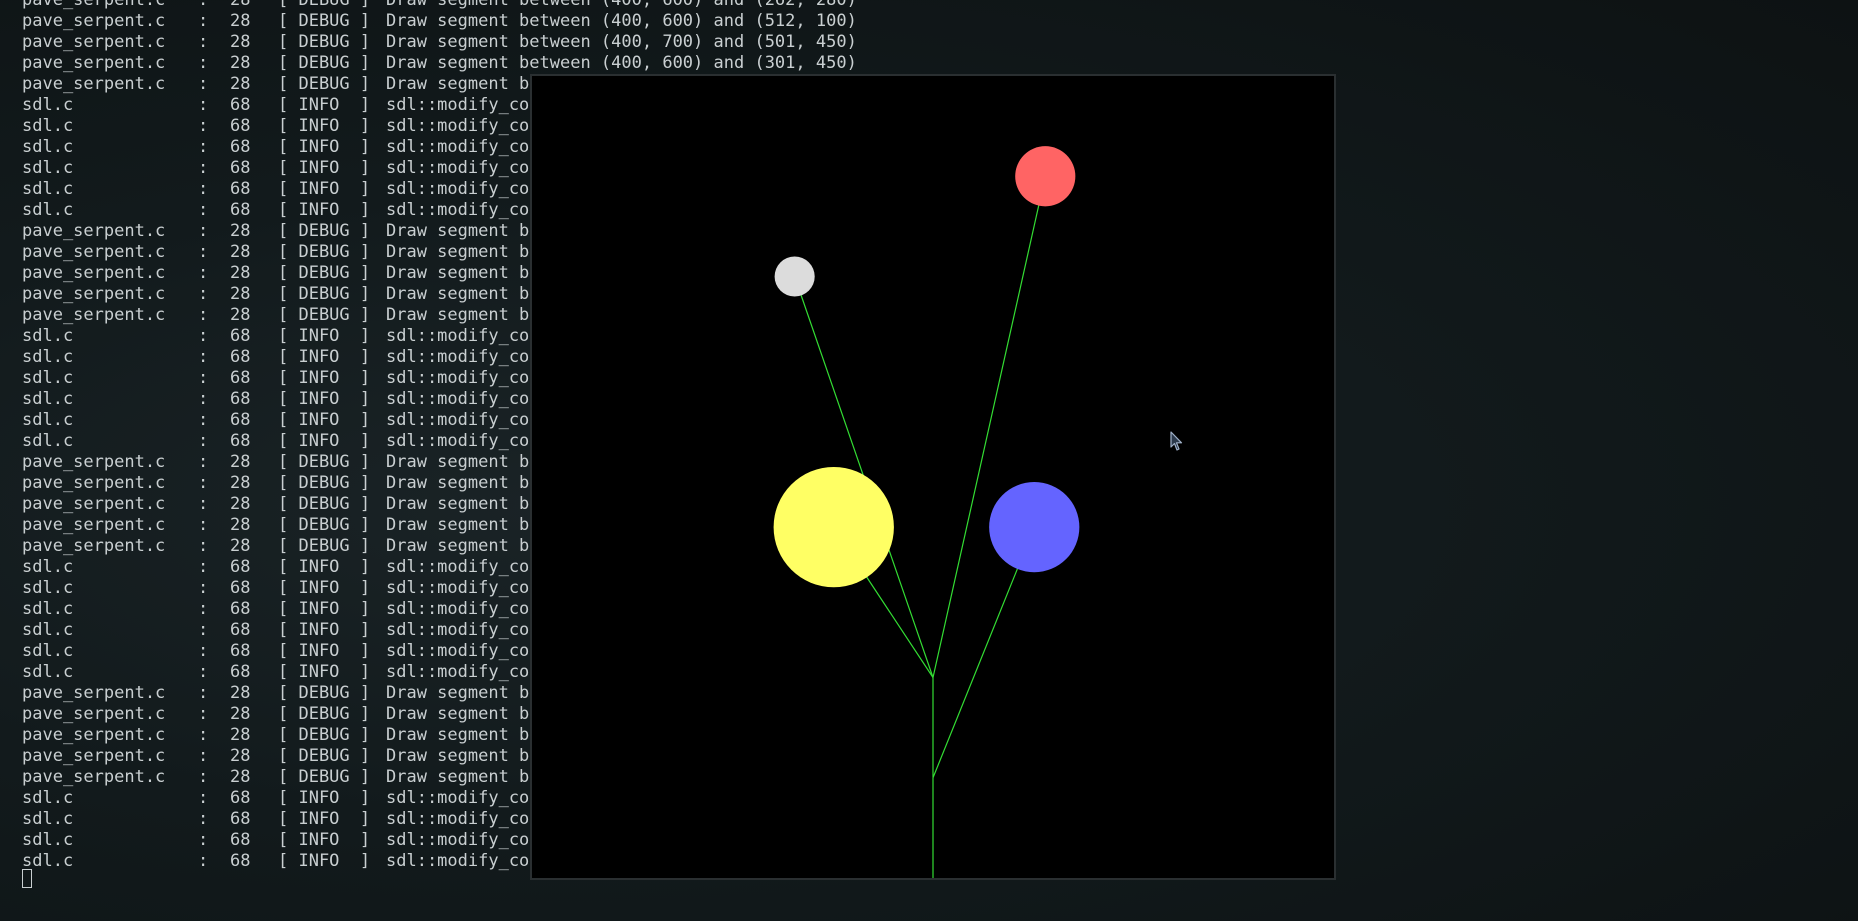 This screenshot has height=921, width=1858. I want to click on blue-circle, so click(1034, 527).